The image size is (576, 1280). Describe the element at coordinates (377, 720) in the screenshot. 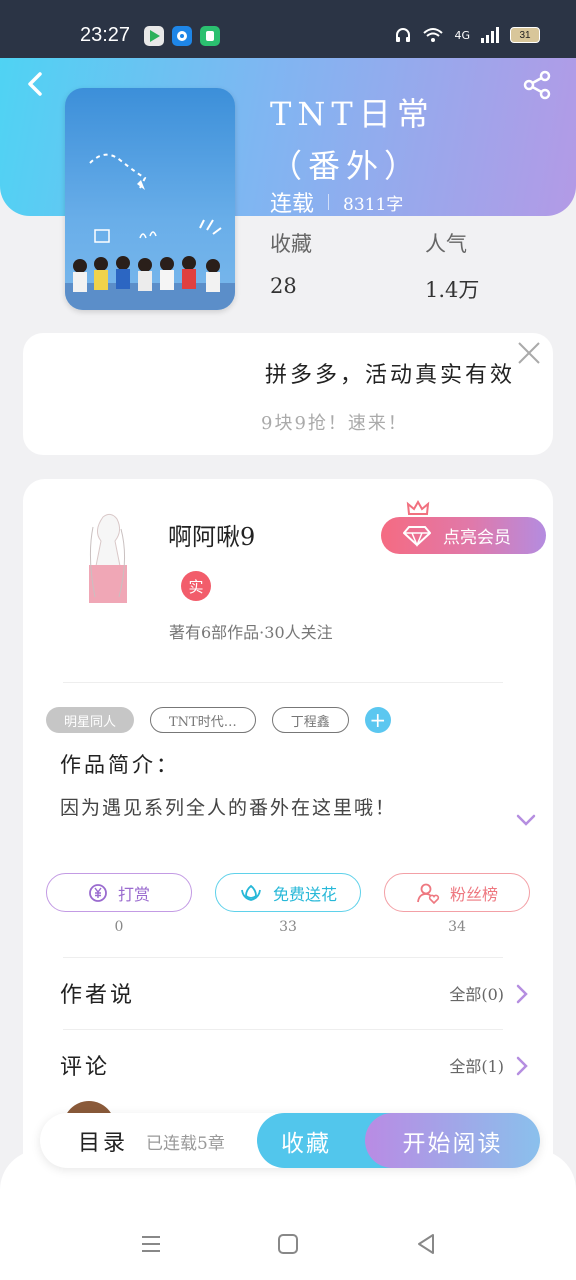

I see `add-tag-icon: +` at that location.